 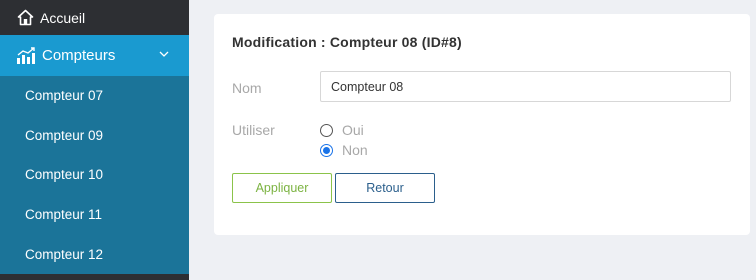 What do you see at coordinates (164, 54) in the screenshot?
I see `chevron-down-icon` at bounding box center [164, 54].